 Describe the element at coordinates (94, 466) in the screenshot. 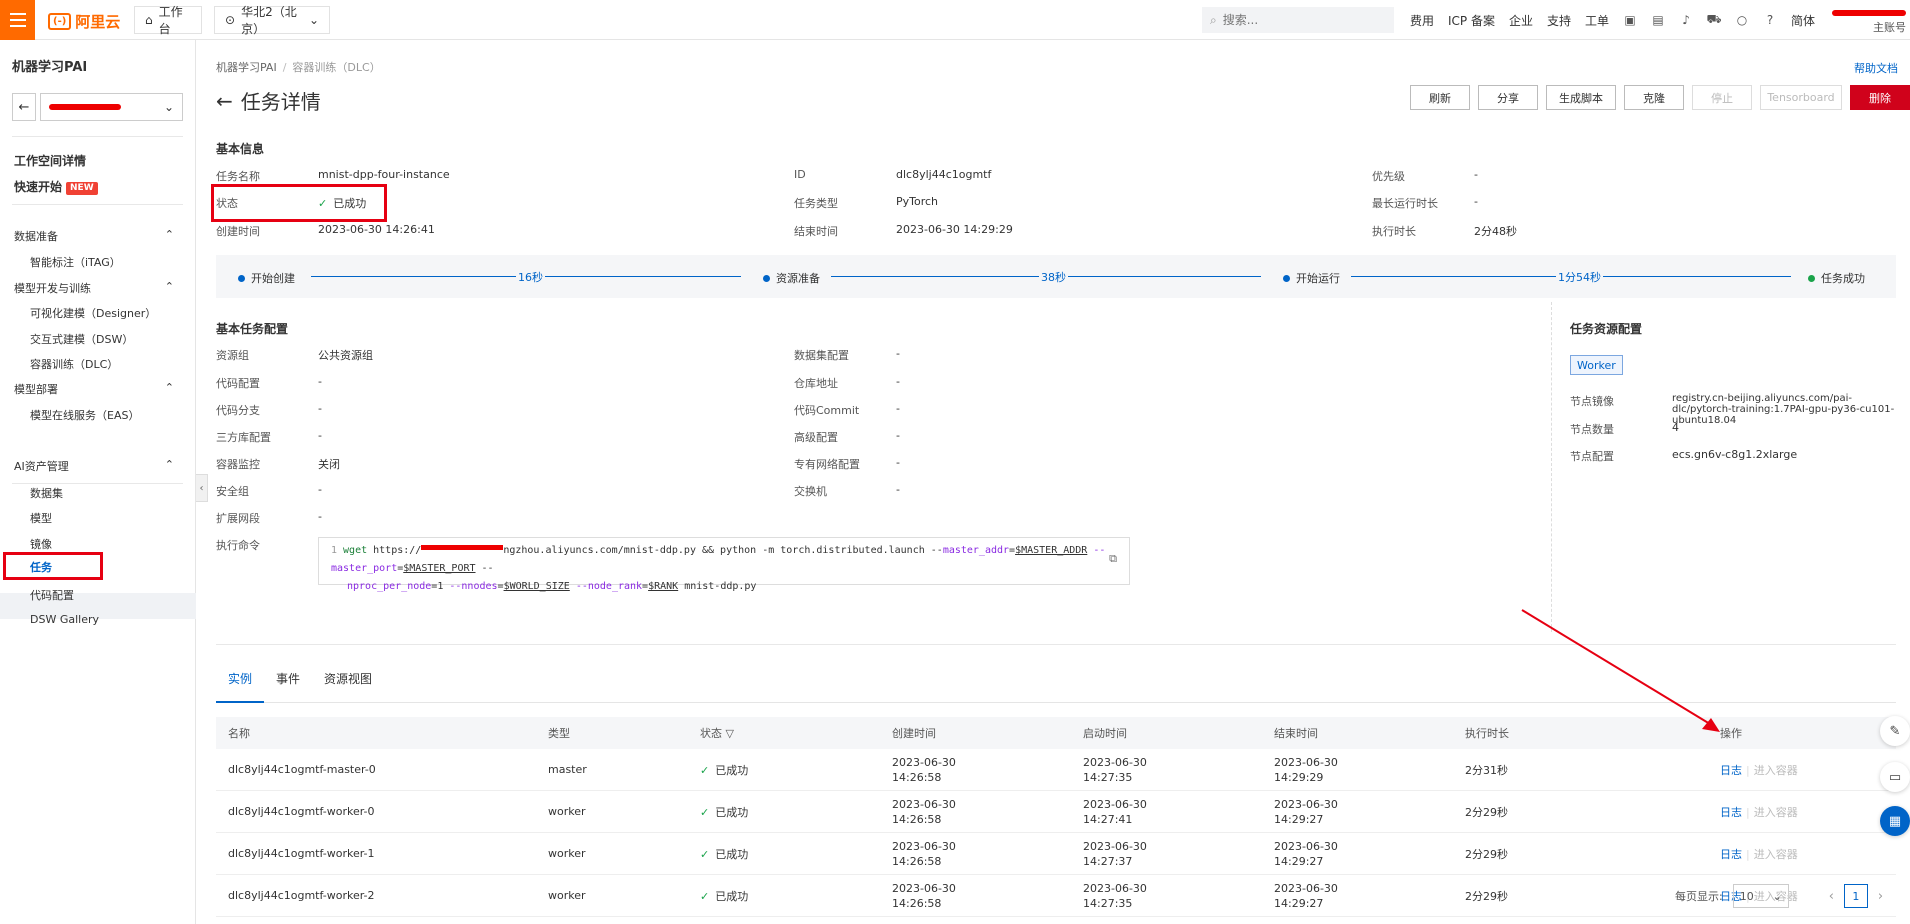

I see `sidebar-group-ai-assets: AI资产管理 ⌃` at that location.